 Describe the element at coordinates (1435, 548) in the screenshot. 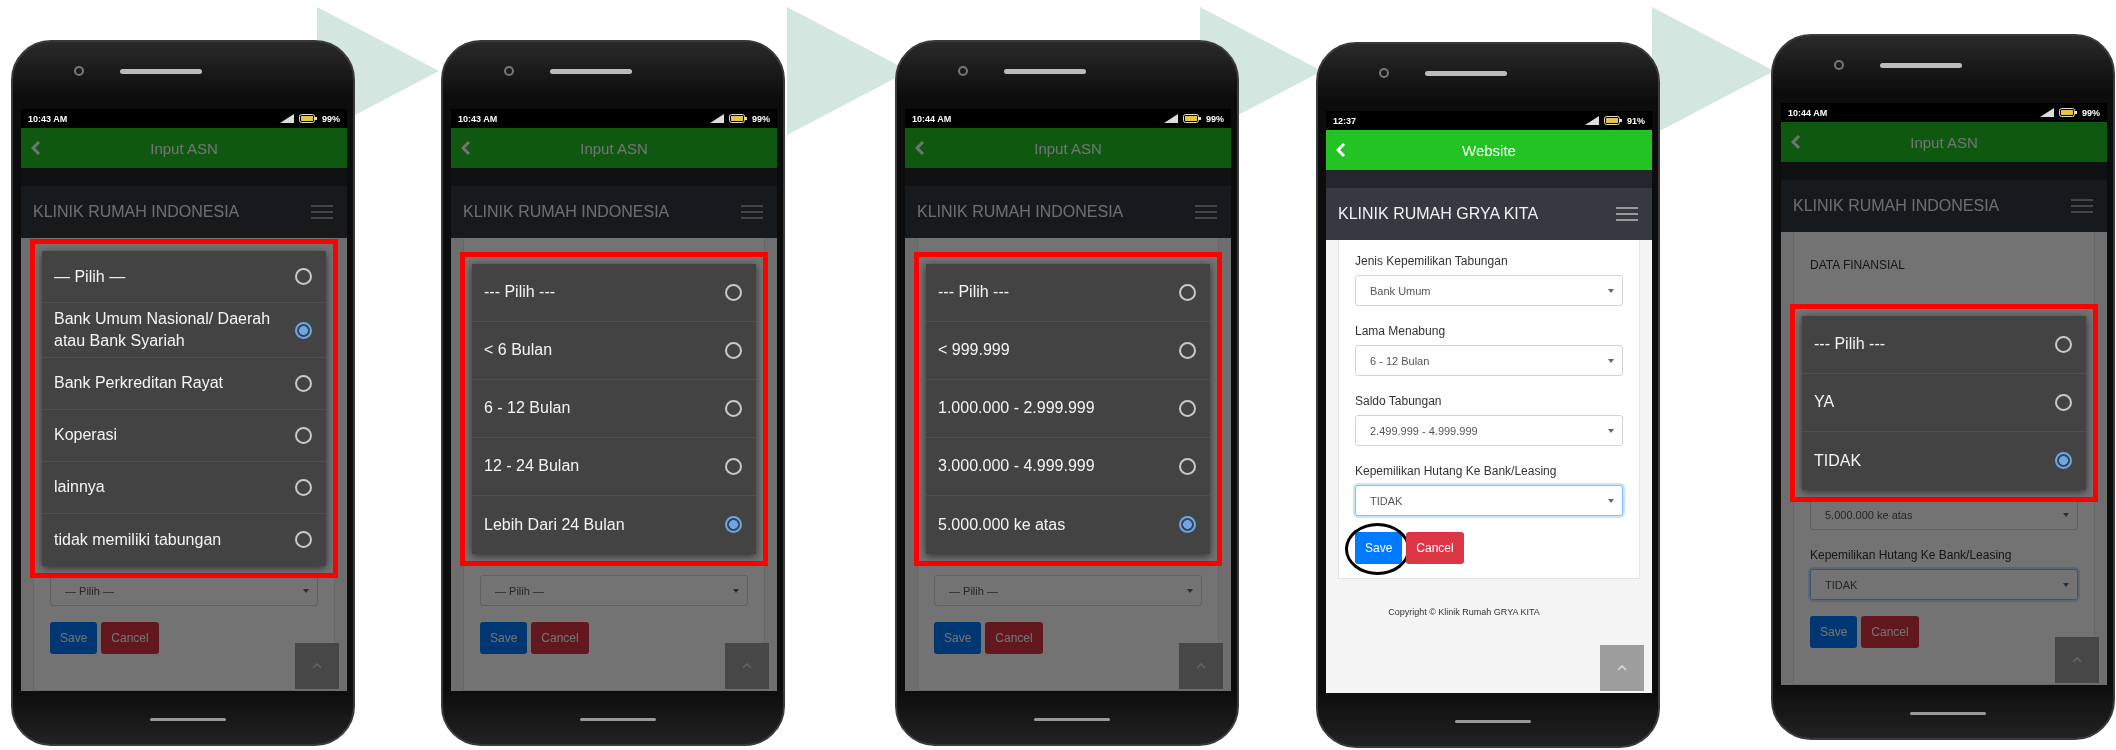

I see `cancel-button: Cancel` at that location.